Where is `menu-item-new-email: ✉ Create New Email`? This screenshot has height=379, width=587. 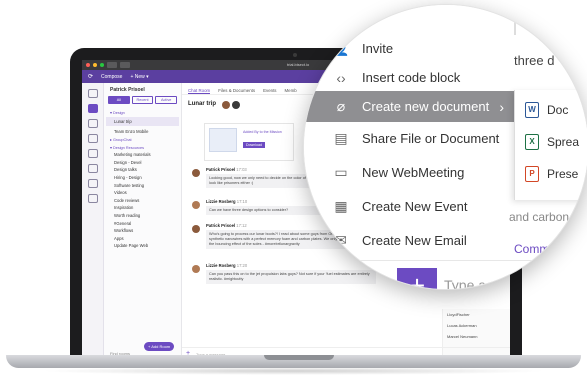 menu-item-new-email: ✉ Create New Email is located at coordinates (409, 240).